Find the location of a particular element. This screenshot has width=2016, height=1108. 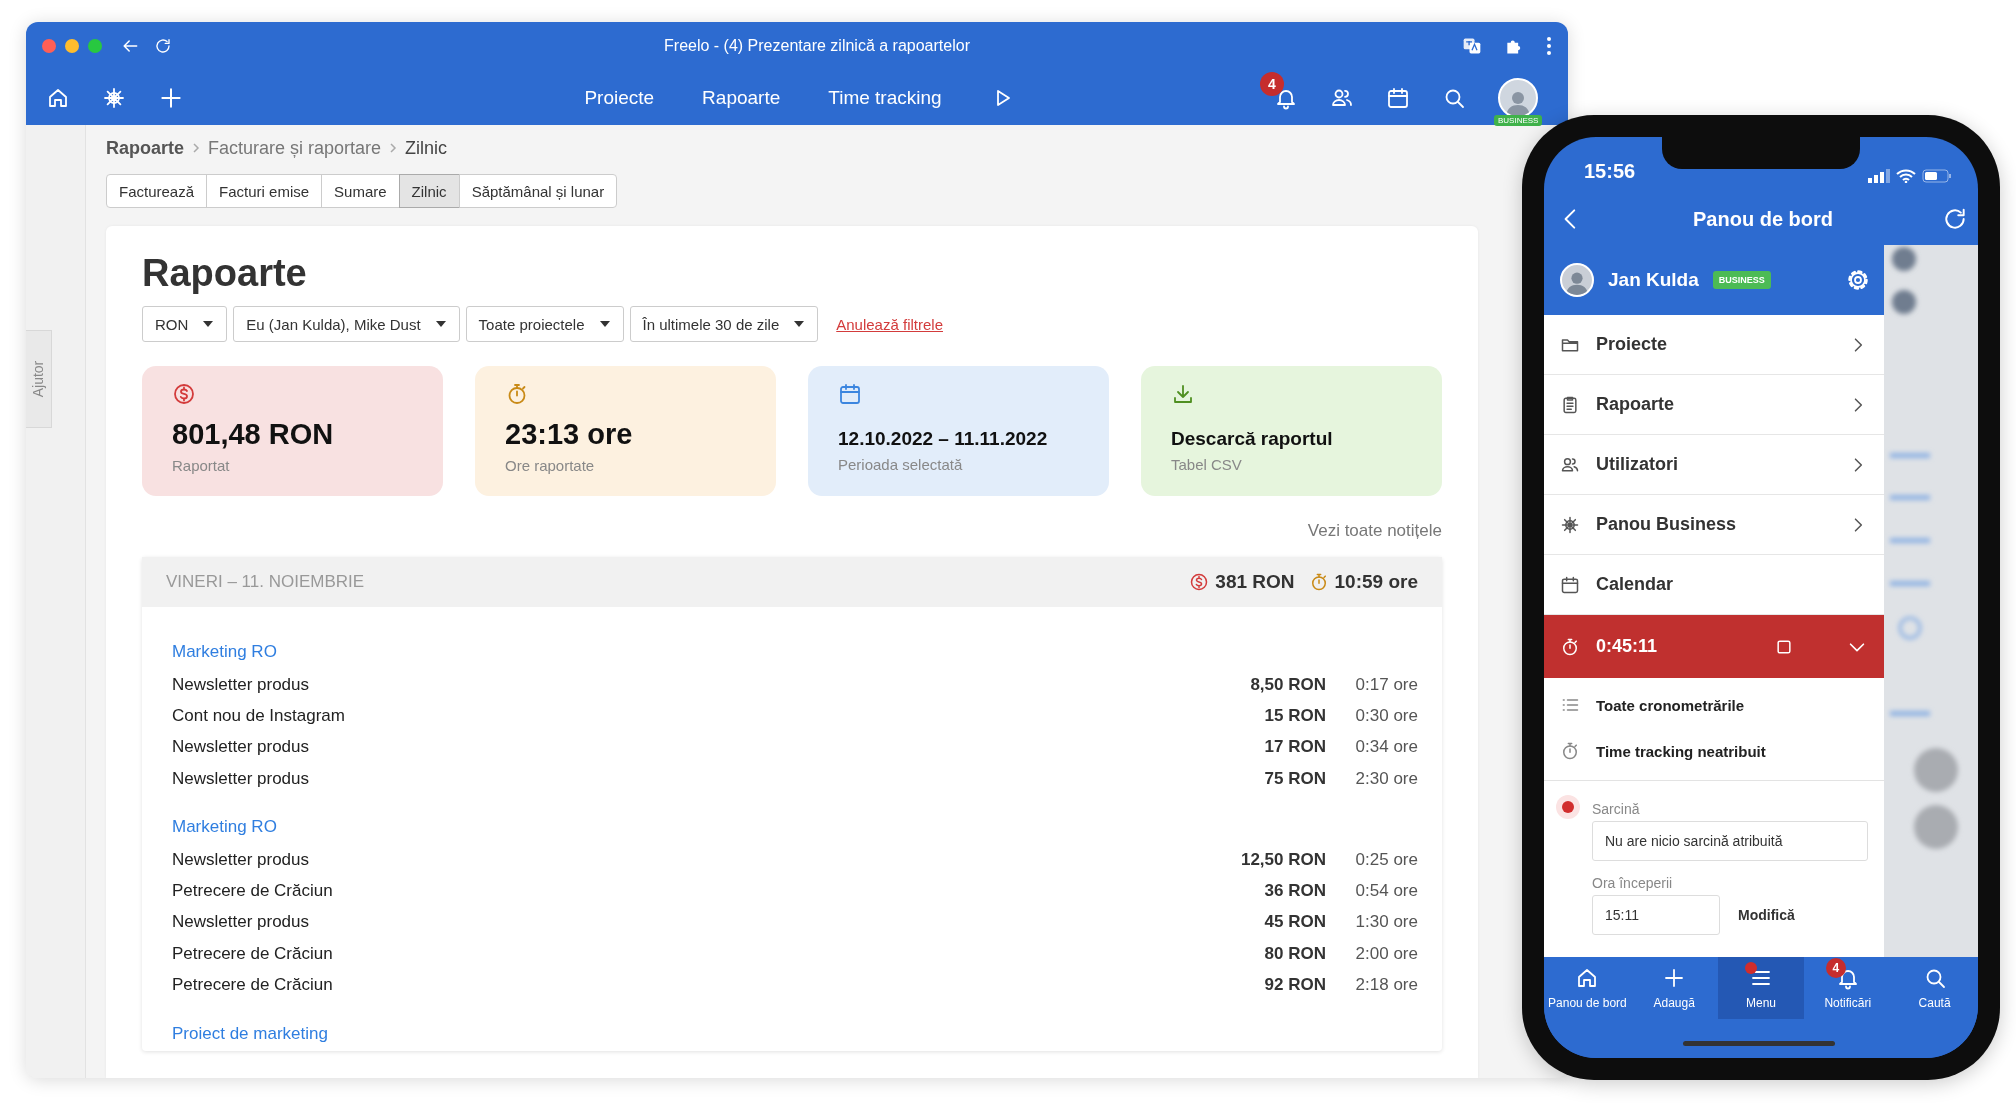

stat-label: Raportat is located at coordinates (201, 465).